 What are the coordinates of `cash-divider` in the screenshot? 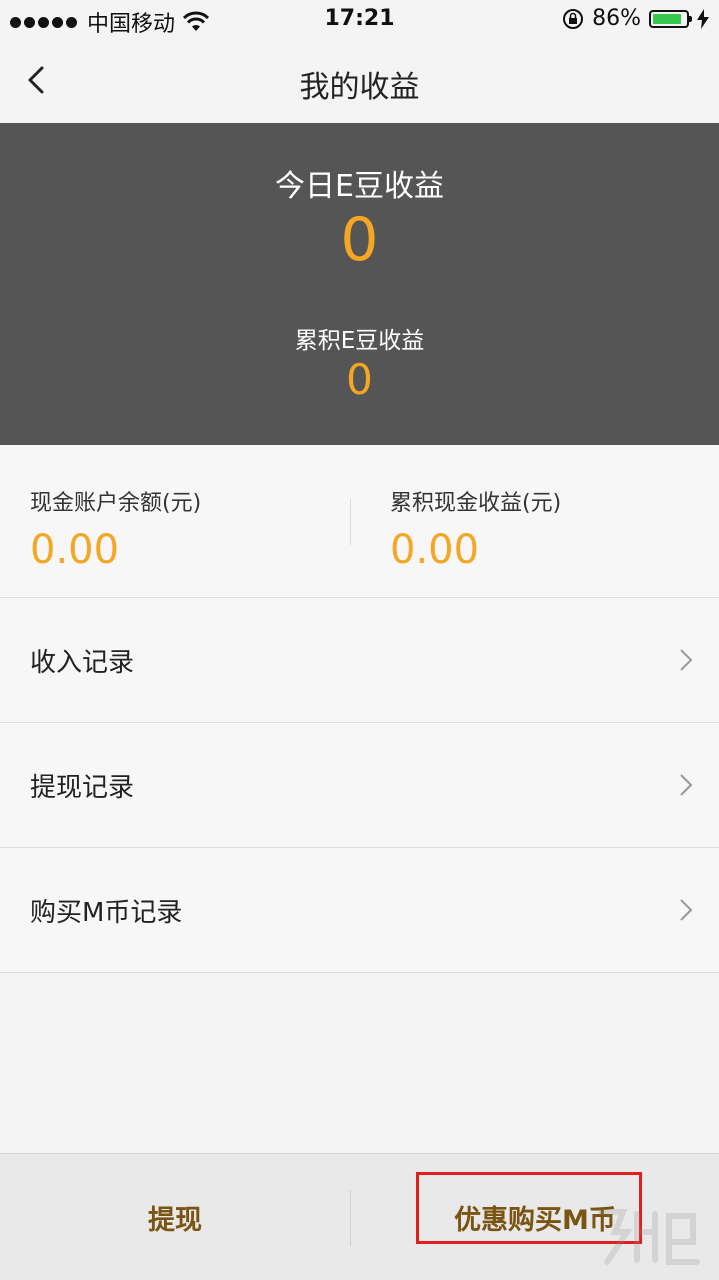 It's located at (350, 522).